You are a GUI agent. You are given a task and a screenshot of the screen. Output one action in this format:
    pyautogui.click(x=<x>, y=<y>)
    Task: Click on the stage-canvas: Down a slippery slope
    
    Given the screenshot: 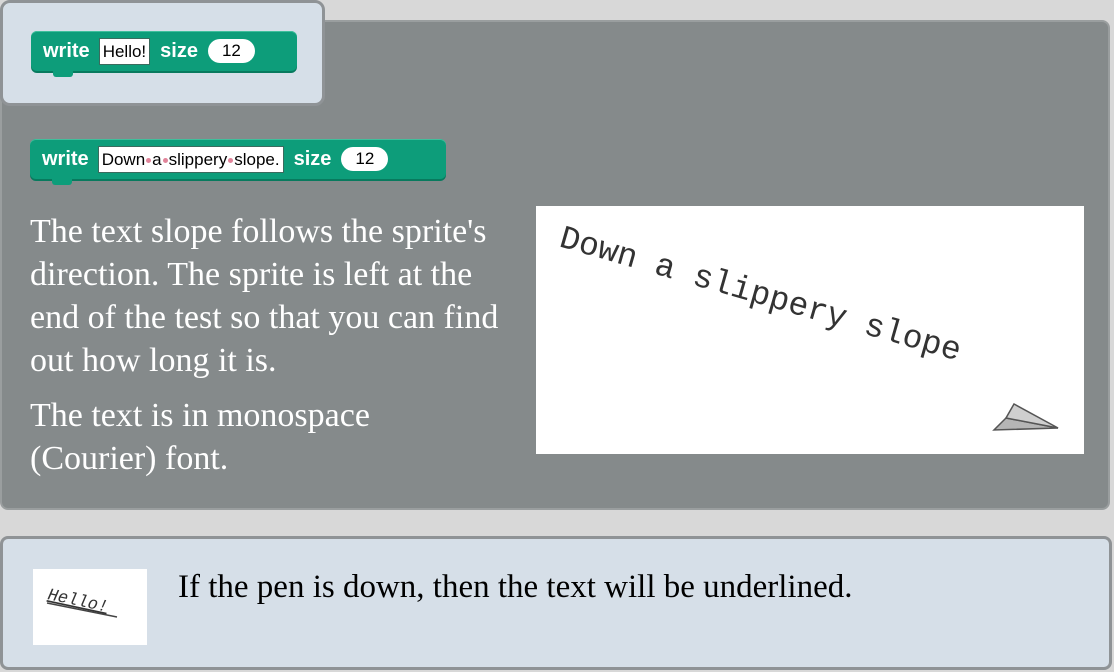 What is the action you would take?
    pyautogui.click(x=807, y=325)
    